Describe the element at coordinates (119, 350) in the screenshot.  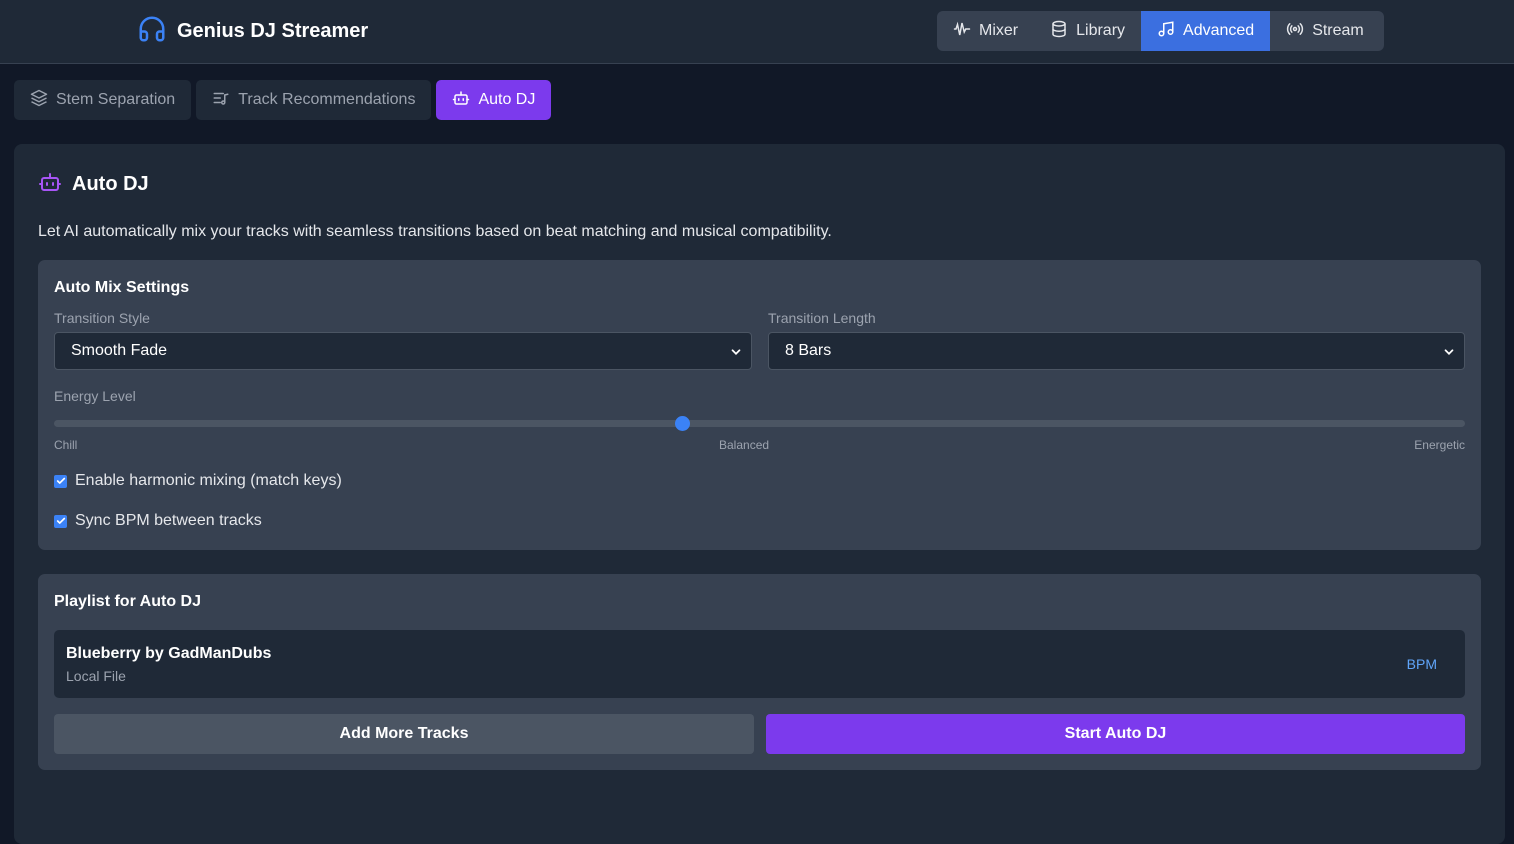
I see `transition-style-value: Smooth Fade` at that location.